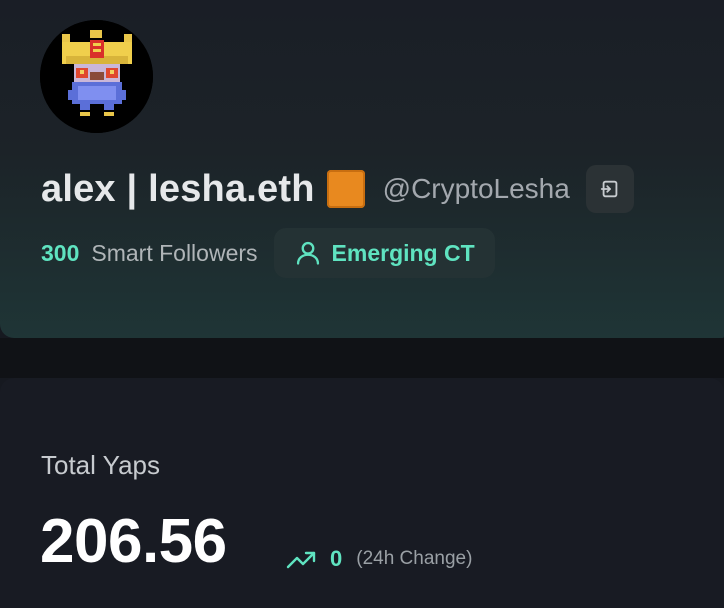  Describe the element at coordinates (268, 253) in the screenshot. I see `stats-row: 300 Smart Followers Emerging CT` at that location.